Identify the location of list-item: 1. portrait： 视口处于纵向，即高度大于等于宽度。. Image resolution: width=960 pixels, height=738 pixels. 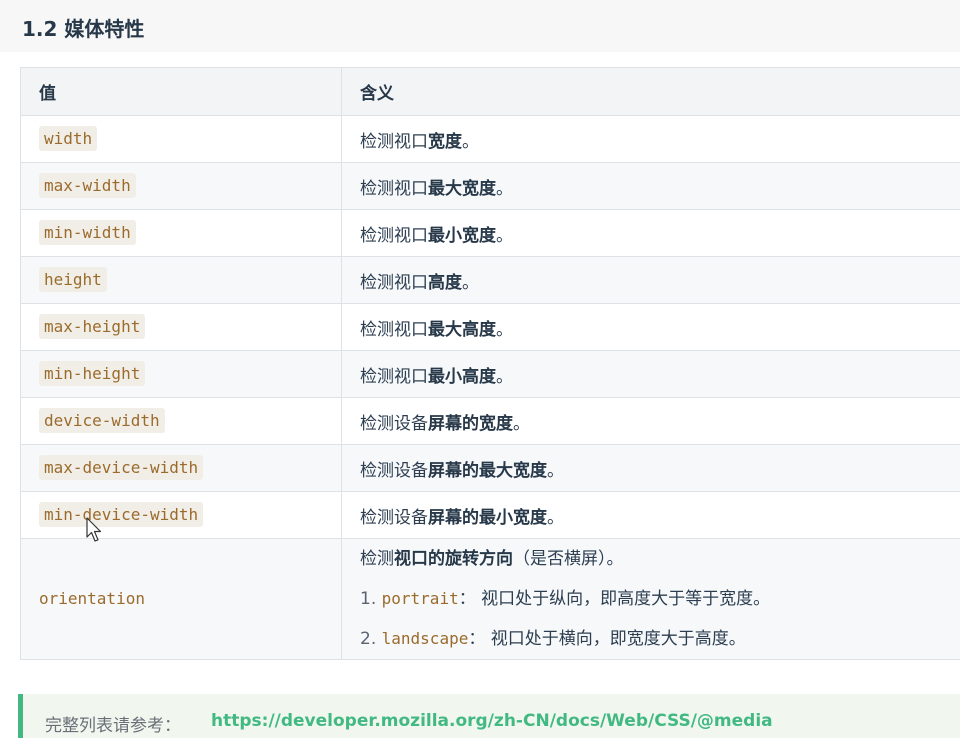
(660, 599).